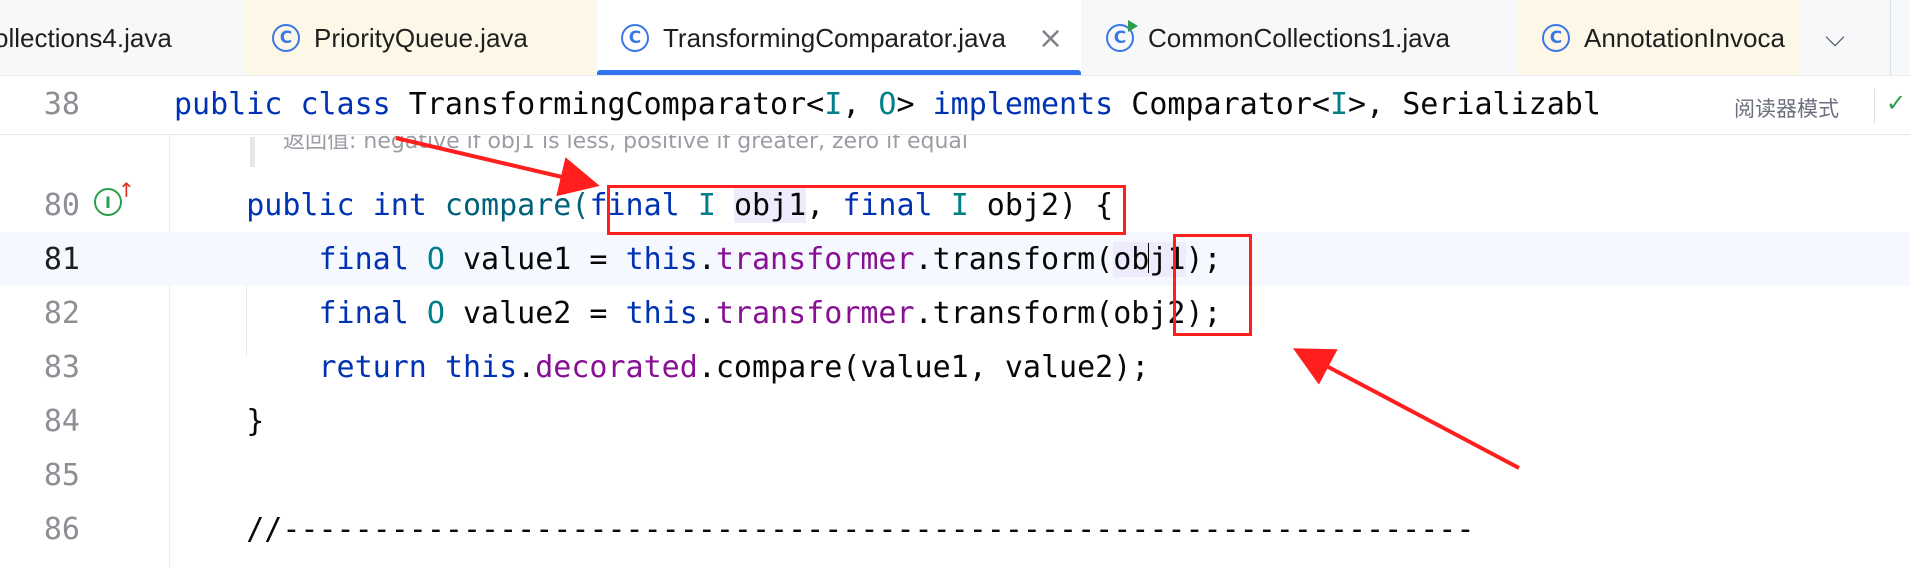 The image size is (1910, 568). I want to click on line-number: 84, so click(61, 421).